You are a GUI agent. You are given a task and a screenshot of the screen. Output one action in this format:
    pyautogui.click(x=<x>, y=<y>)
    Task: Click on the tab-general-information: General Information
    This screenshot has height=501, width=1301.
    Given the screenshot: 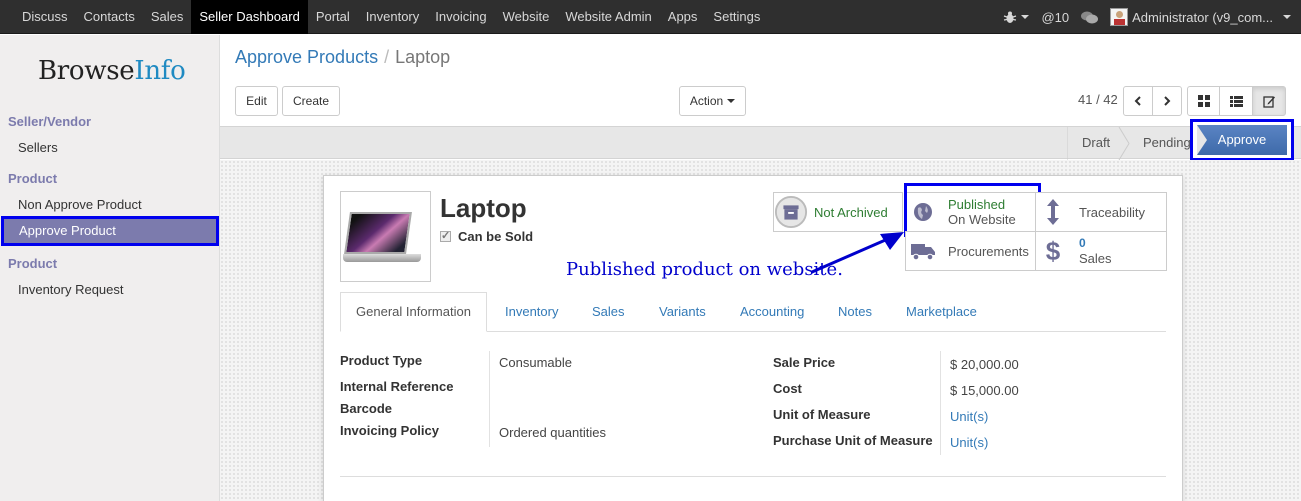 What is the action you would take?
    pyautogui.click(x=413, y=312)
    